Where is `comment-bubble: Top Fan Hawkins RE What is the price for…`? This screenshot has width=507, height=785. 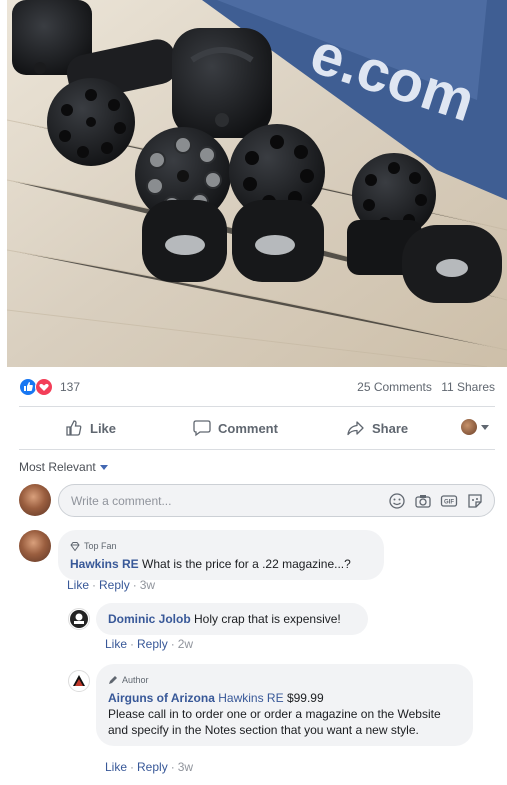 comment-bubble: Top Fan Hawkins RE What is the price for… is located at coordinates (221, 555).